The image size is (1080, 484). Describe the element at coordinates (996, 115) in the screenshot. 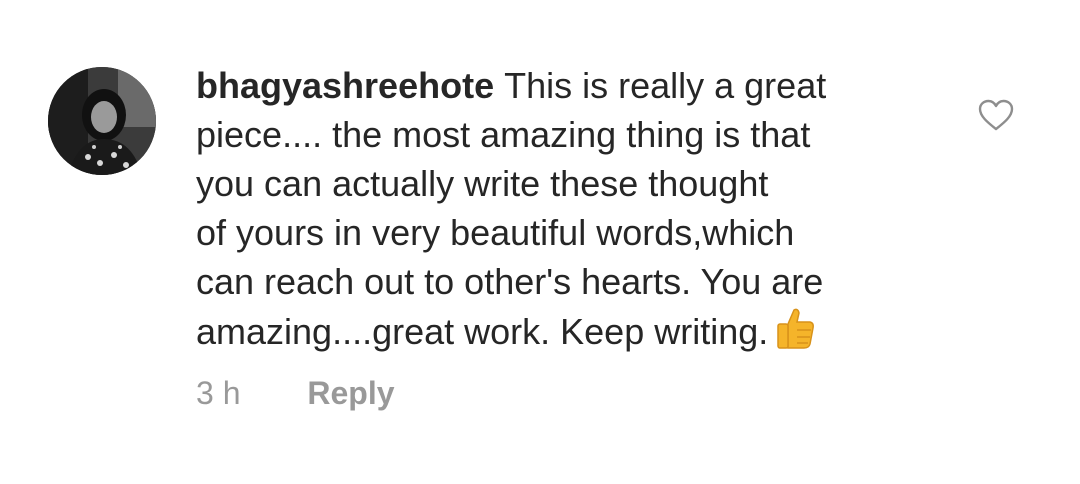

I see `like-heart-icon` at that location.